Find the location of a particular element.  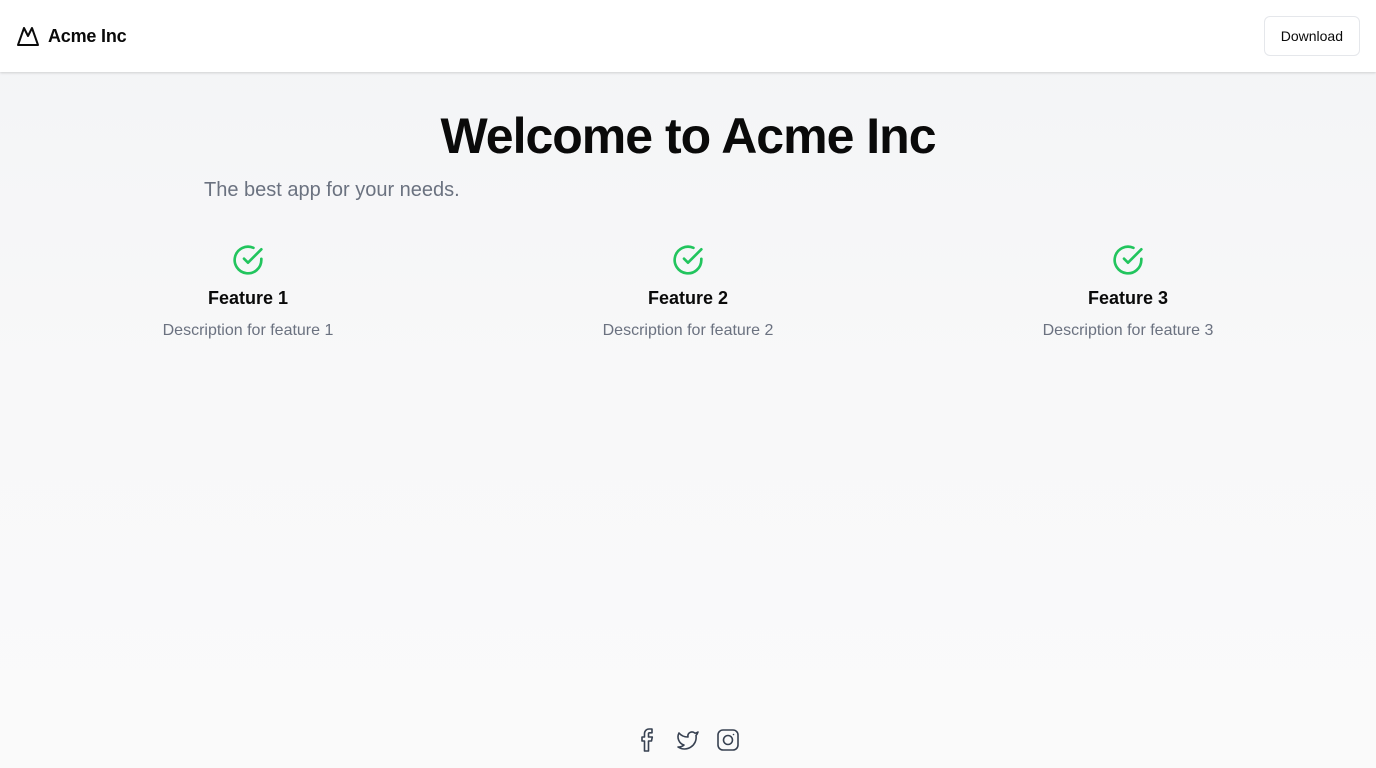

instagram-link is located at coordinates (728, 740).